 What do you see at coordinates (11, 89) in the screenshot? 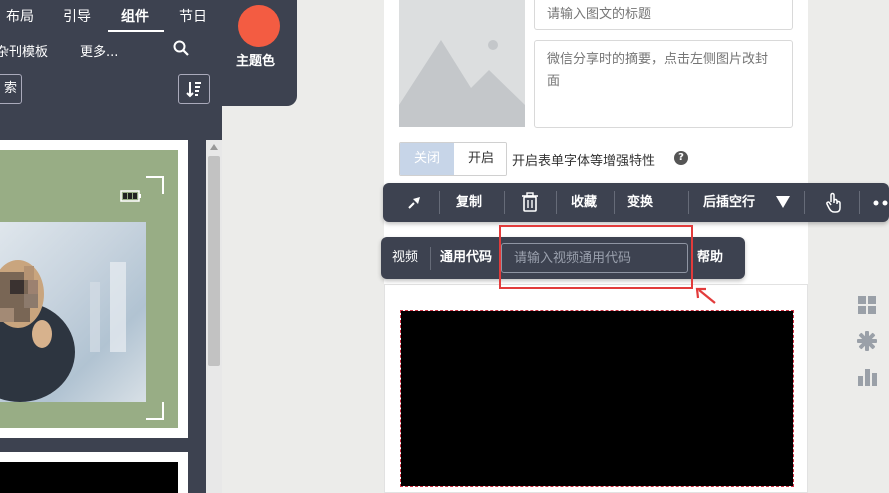
I see `search-button: 索` at bounding box center [11, 89].